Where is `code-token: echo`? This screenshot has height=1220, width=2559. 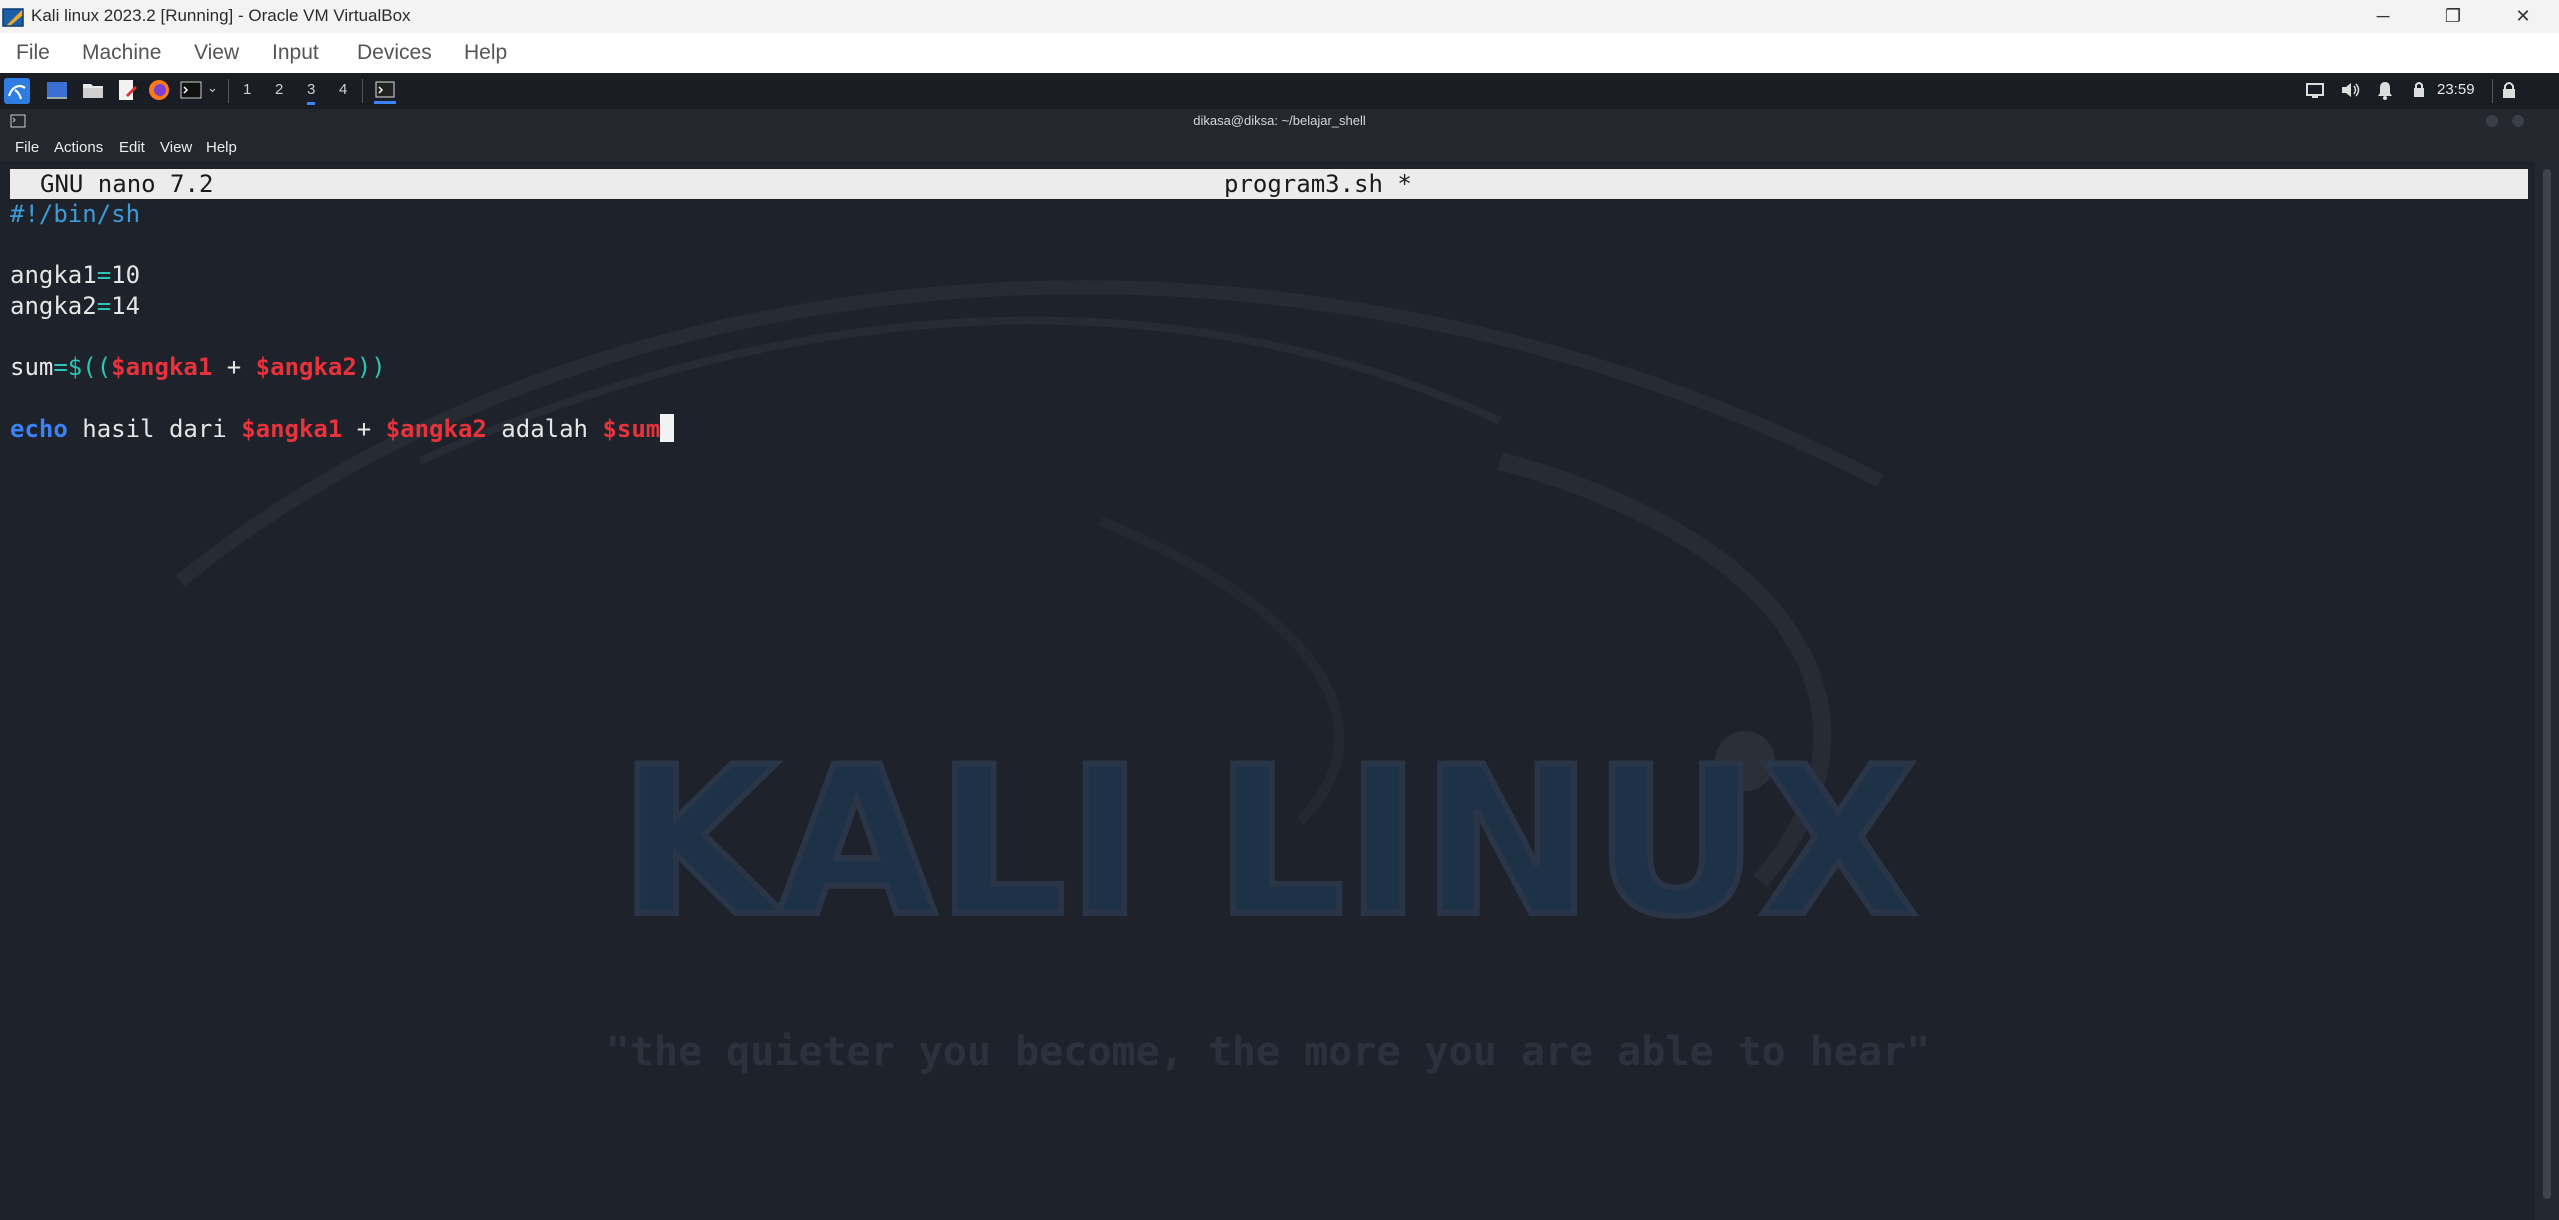
code-token: echo is located at coordinates (39, 429).